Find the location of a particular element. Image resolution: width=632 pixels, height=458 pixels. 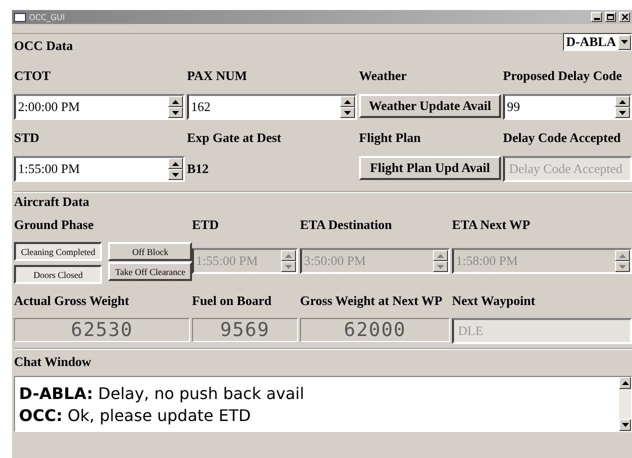

window-icon is located at coordinates (20, 17).